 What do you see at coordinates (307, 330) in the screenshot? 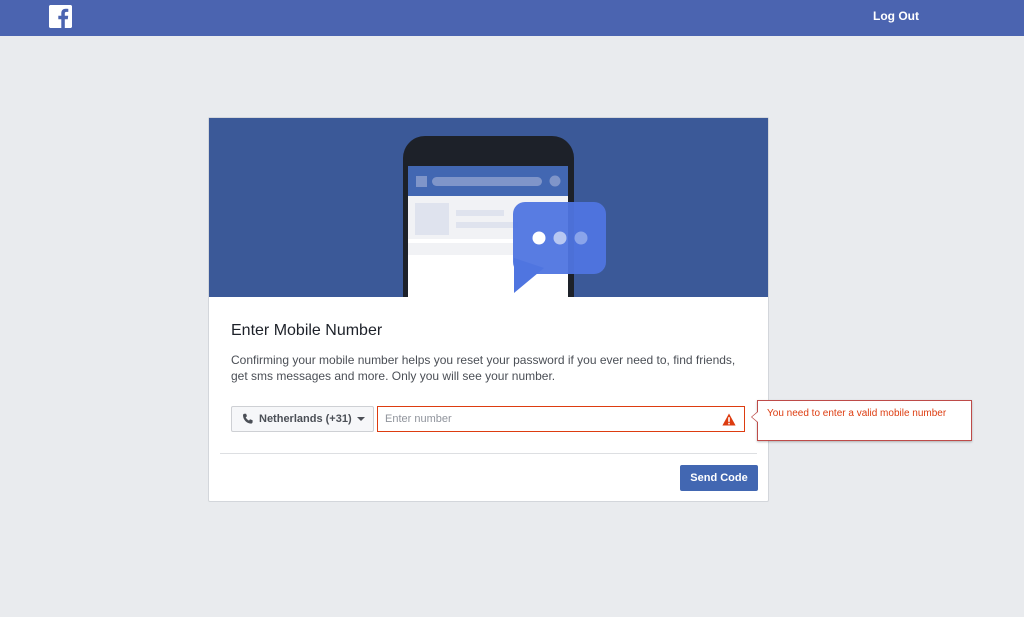
I see `page-title: Enter Mobile Number` at bounding box center [307, 330].